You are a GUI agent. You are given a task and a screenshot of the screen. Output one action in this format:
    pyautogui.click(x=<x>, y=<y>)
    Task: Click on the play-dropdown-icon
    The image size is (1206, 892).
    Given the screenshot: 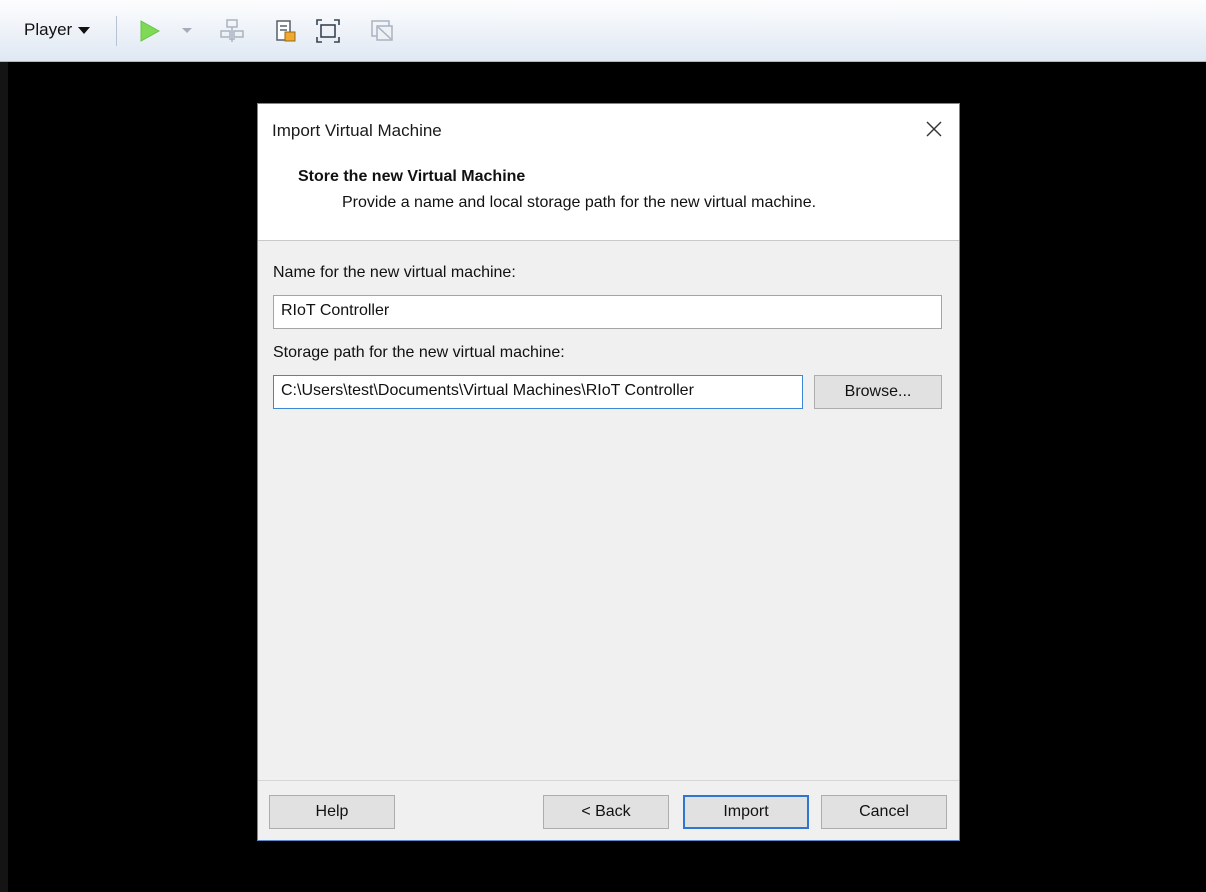 What is the action you would take?
    pyautogui.click(x=187, y=30)
    